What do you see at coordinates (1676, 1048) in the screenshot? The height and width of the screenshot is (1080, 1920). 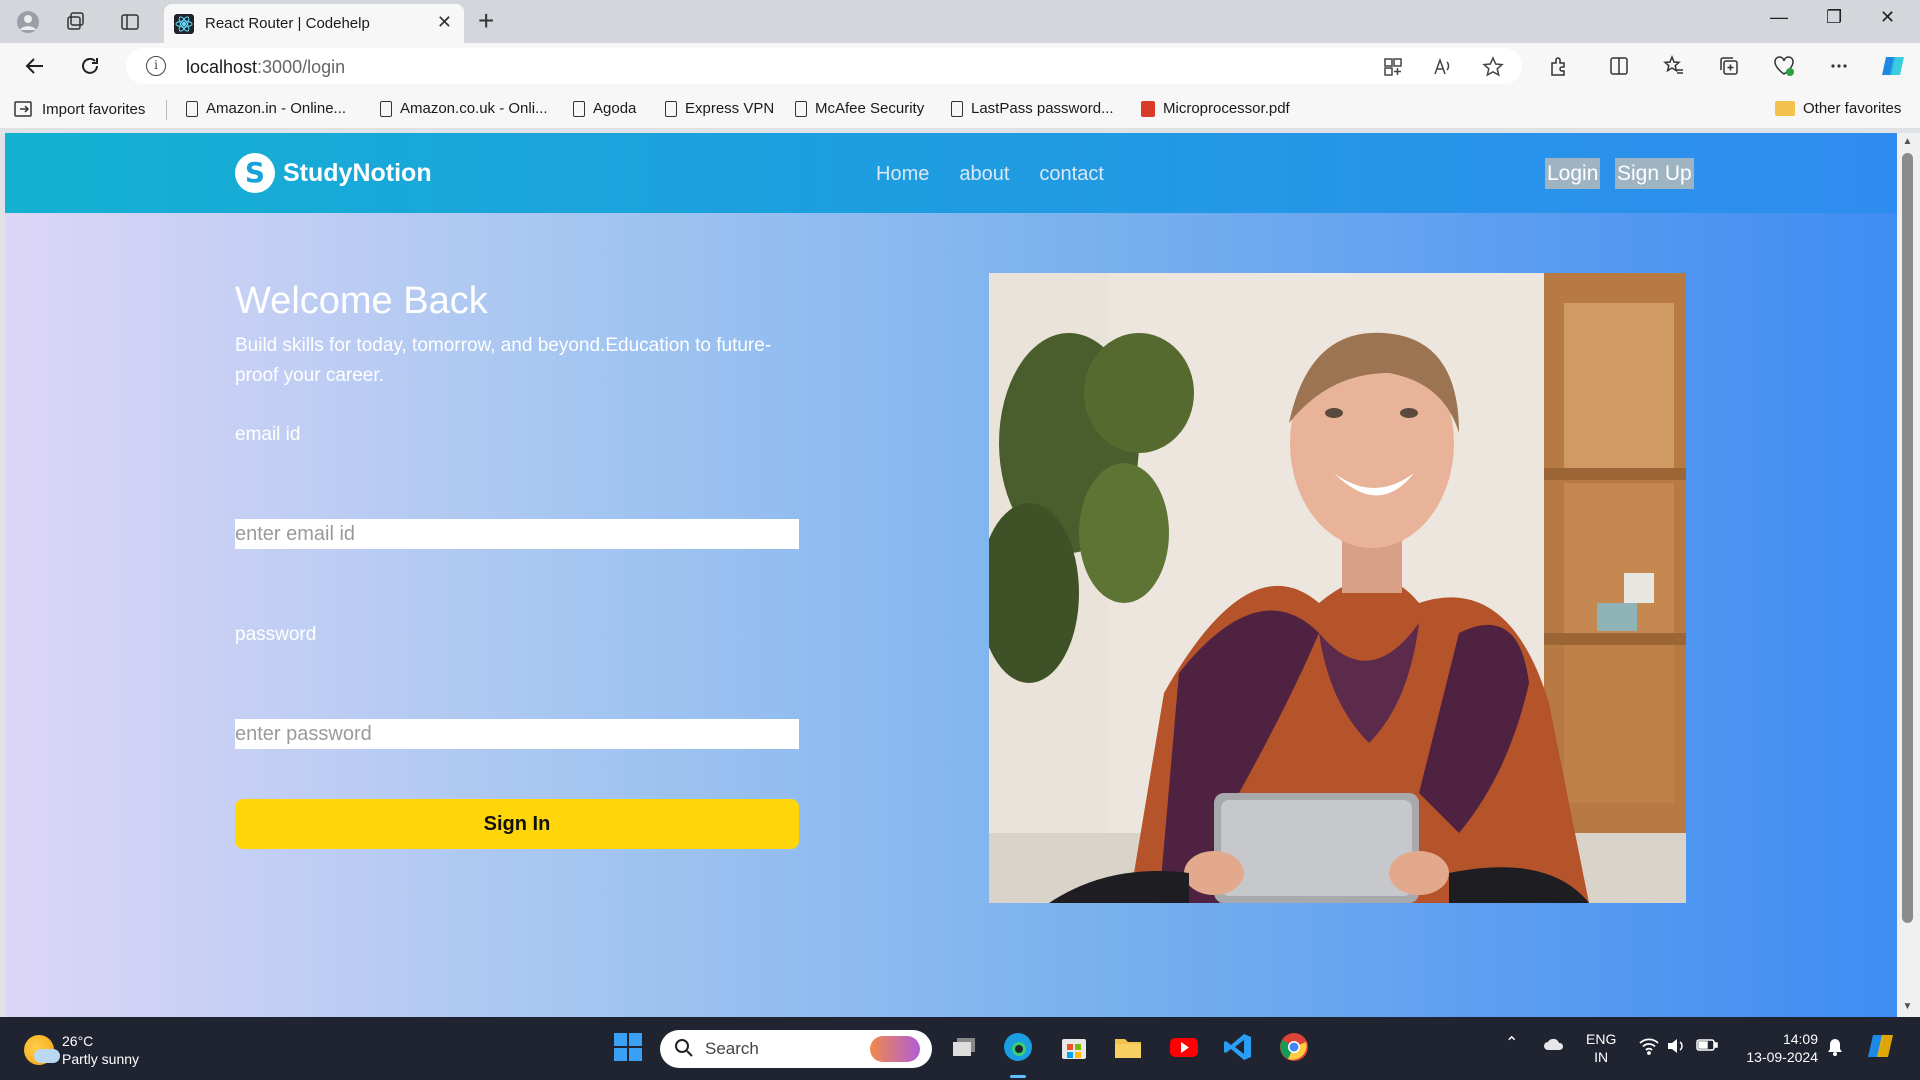 I see `volume-icon` at bounding box center [1676, 1048].